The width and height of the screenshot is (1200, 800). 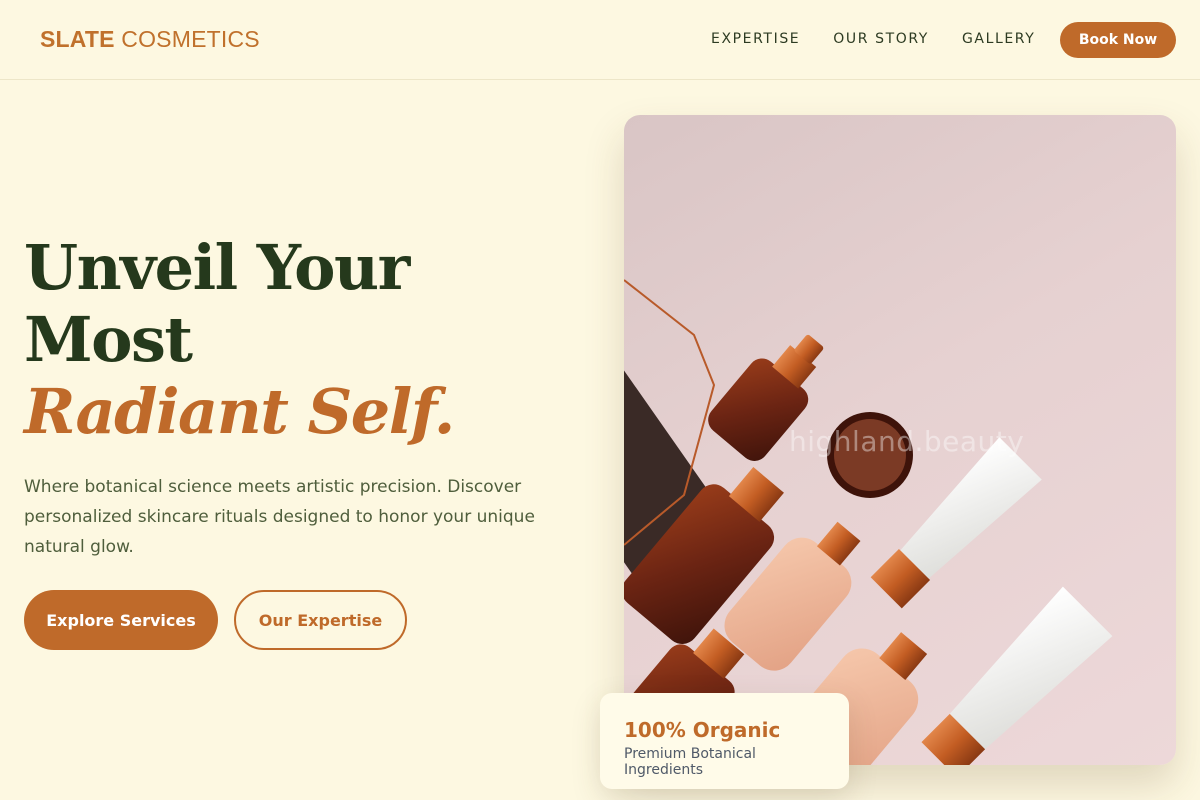 What do you see at coordinates (320, 620) in the screenshot?
I see `our-expertise-button: Our Expertise` at bounding box center [320, 620].